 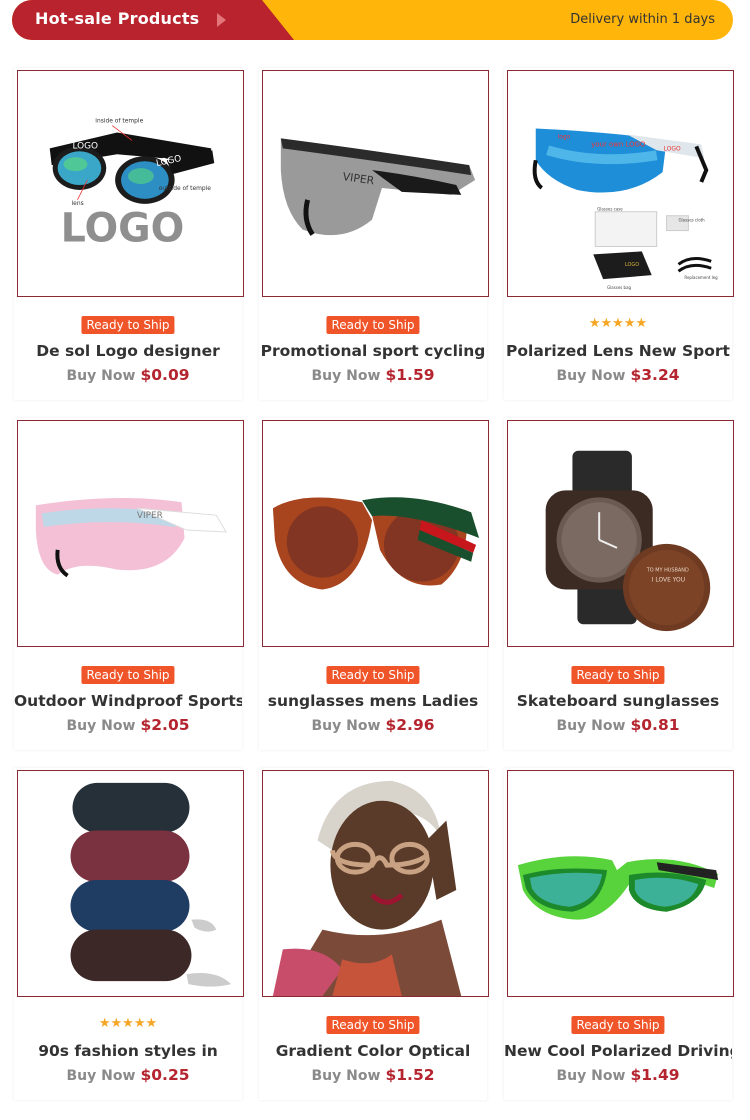 I want to click on product-title: Promotional sport cycling, so click(x=373, y=351).